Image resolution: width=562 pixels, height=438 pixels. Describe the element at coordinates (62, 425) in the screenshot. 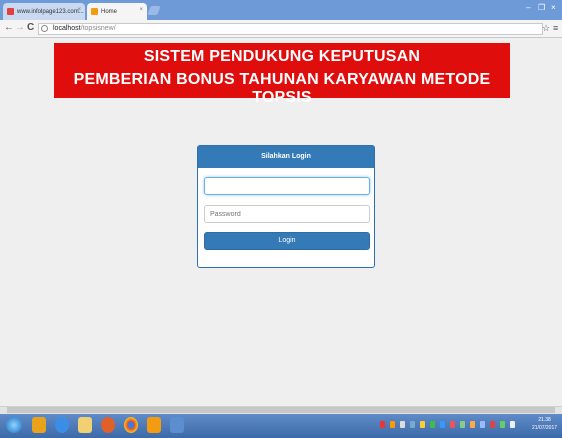

I see `internet-explorer-icon` at that location.